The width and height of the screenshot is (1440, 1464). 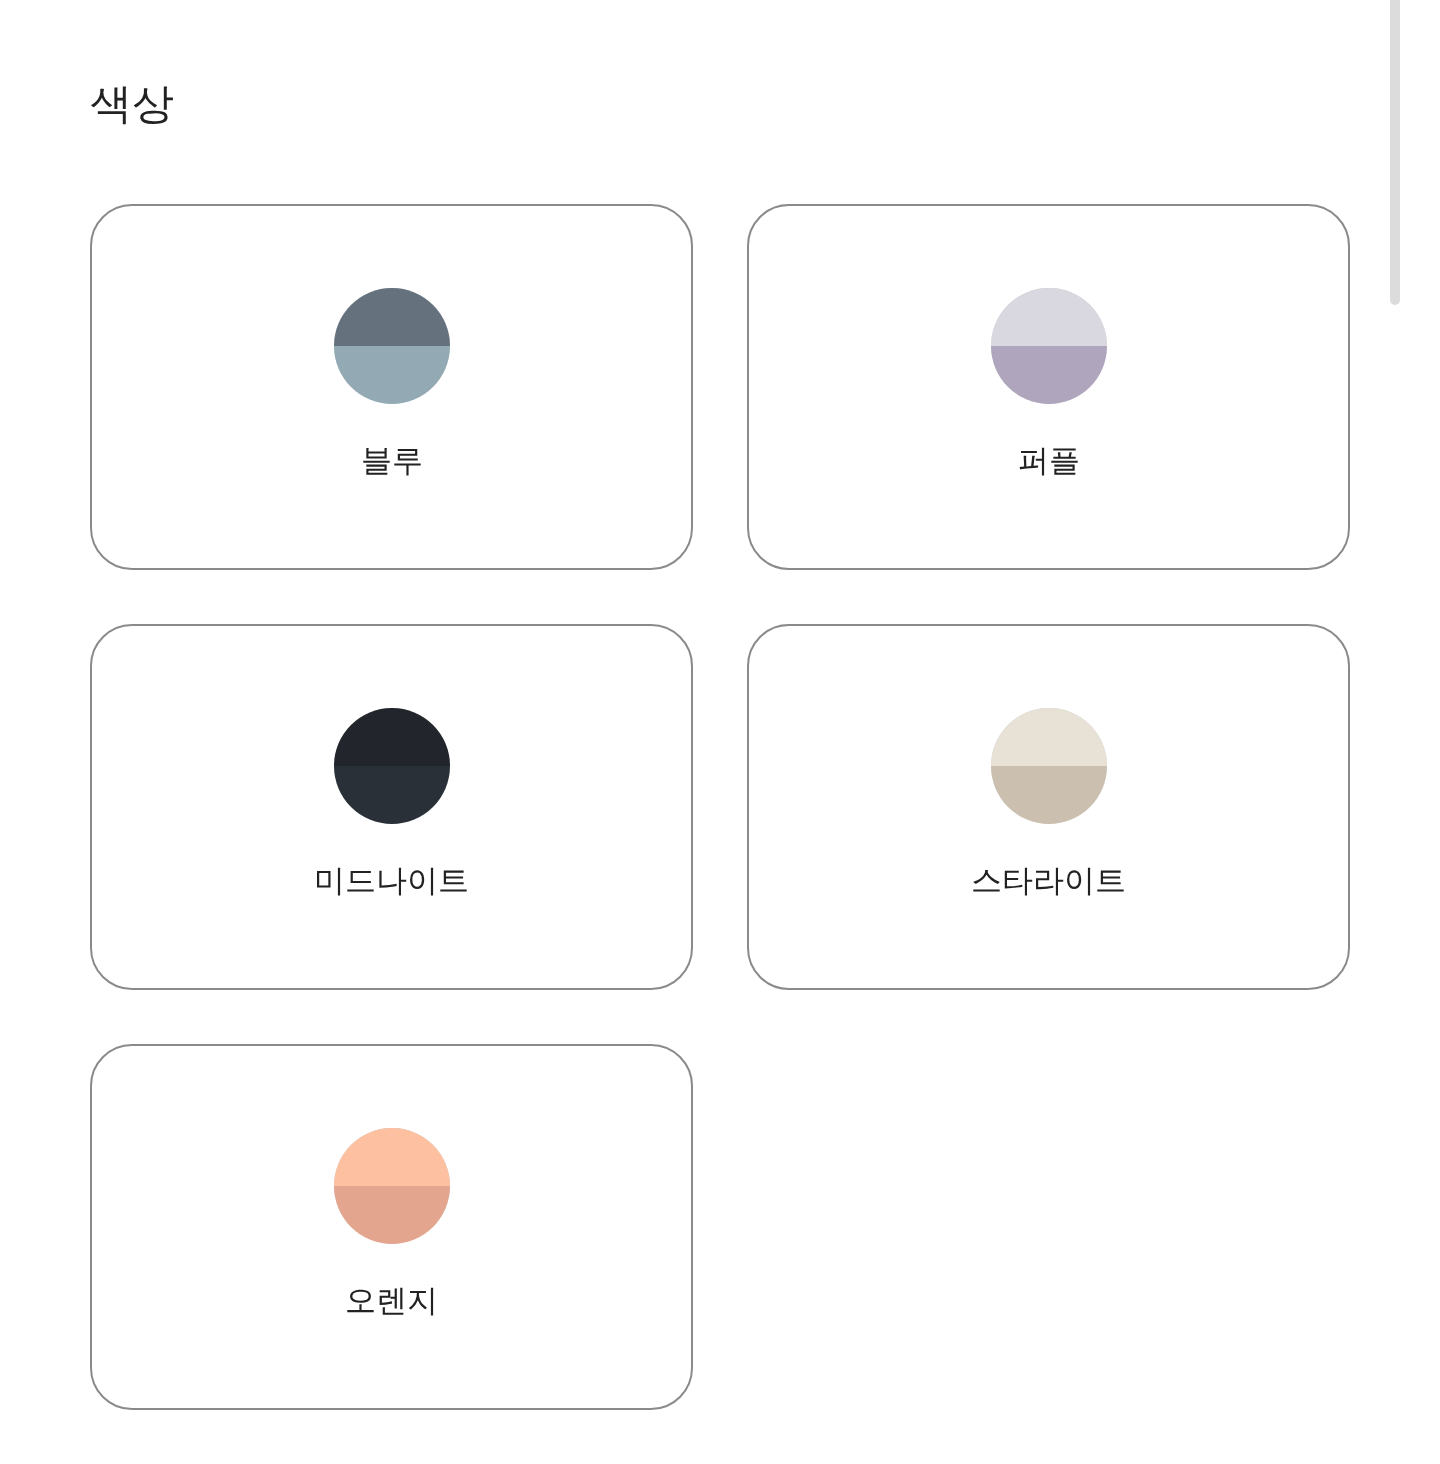 I want to click on color-option-card: 퍼플, so click(x=1048, y=387).